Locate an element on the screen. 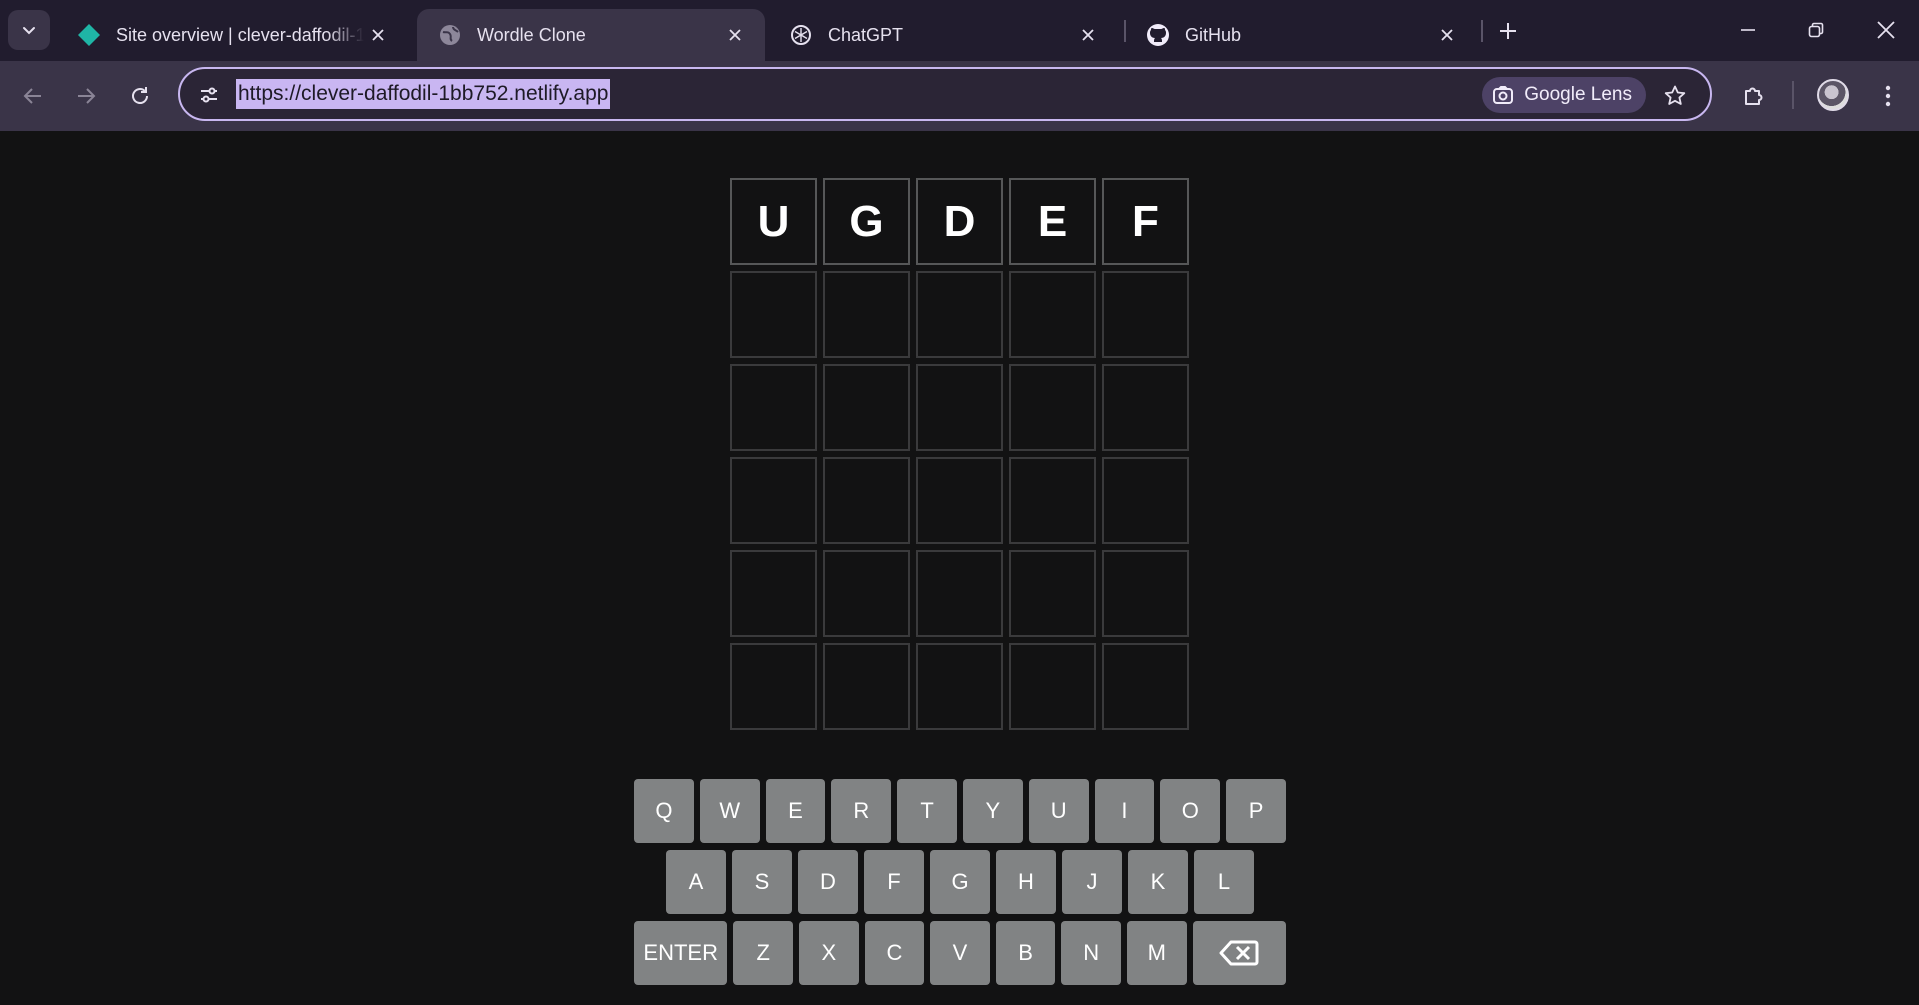 The image size is (1919, 1005). forward-button is located at coordinates (86, 96).